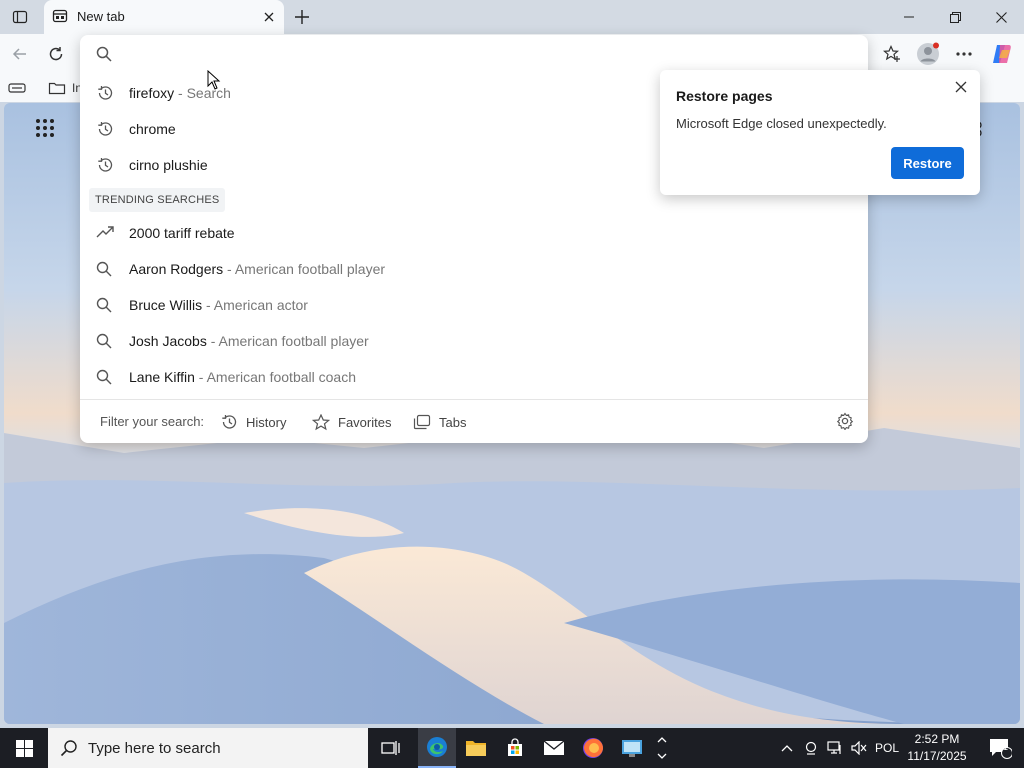  What do you see at coordinates (152, 93) in the screenshot?
I see `suggestion-text: firefoxy` at bounding box center [152, 93].